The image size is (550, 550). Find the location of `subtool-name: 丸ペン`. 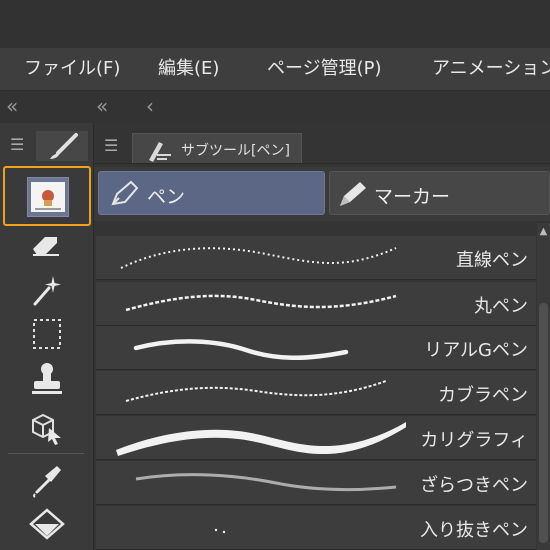

subtool-name: 丸ペン is located at coordinates (501, 306).